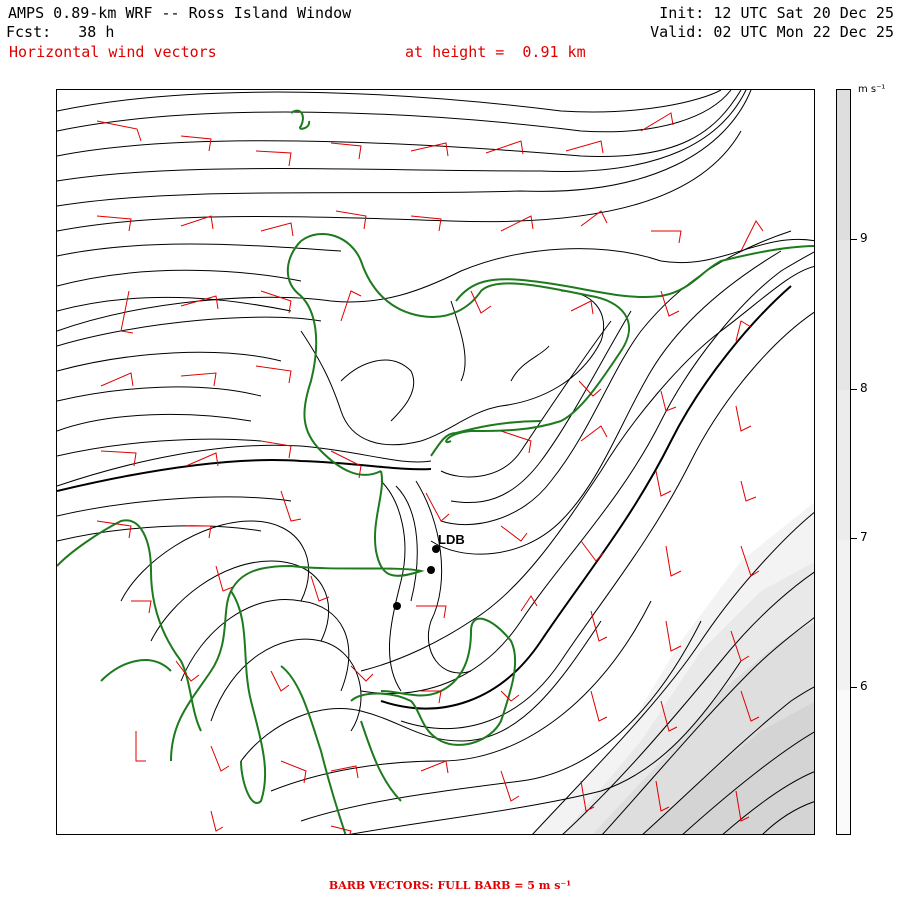 The image size is (900, 900). I want to click on colorbar-label: 8, so click(864, 388).